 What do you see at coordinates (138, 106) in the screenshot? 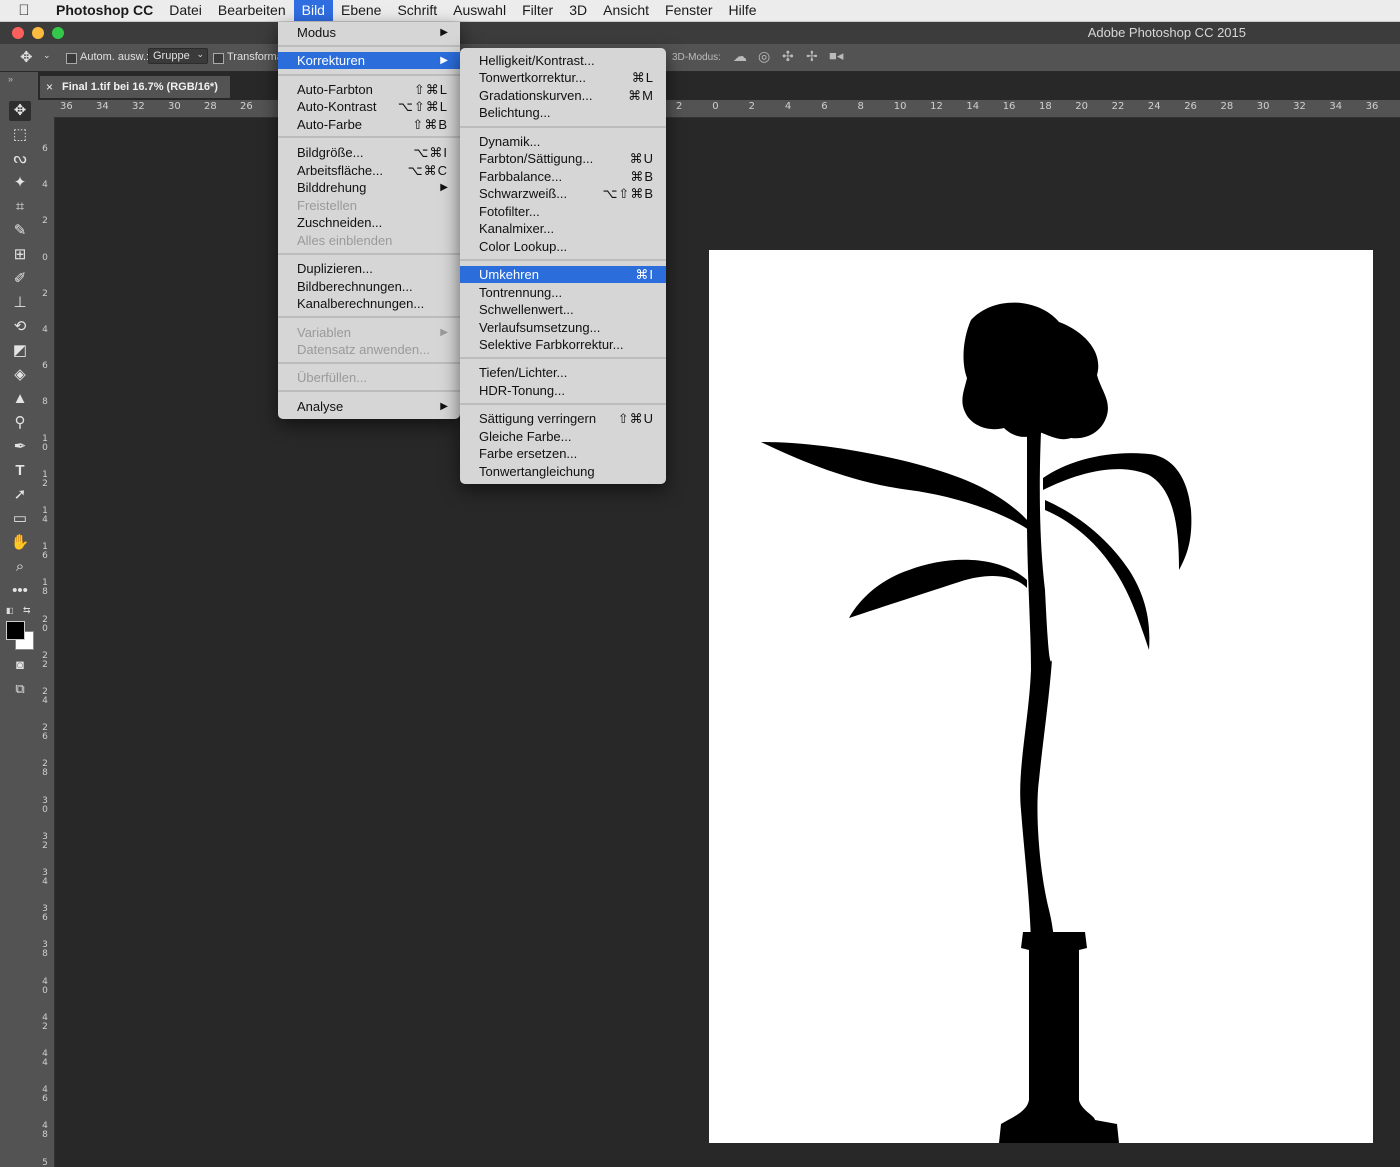
I see `ruler-label: 32` at bounding box center [138, 106].